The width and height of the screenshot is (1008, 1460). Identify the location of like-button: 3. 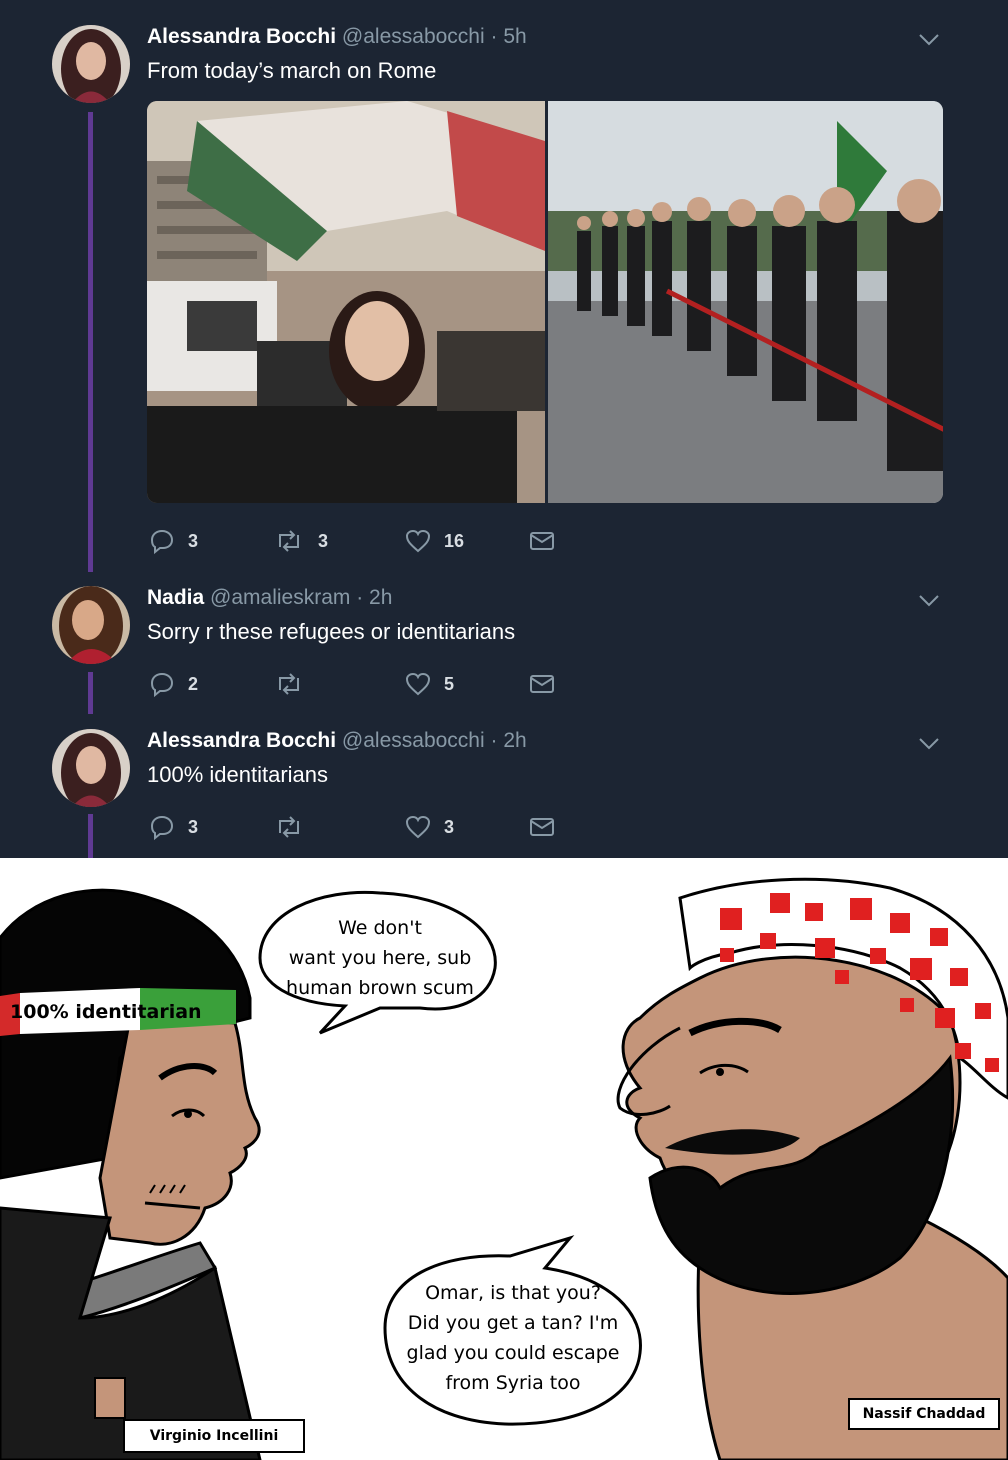
(429, 827).